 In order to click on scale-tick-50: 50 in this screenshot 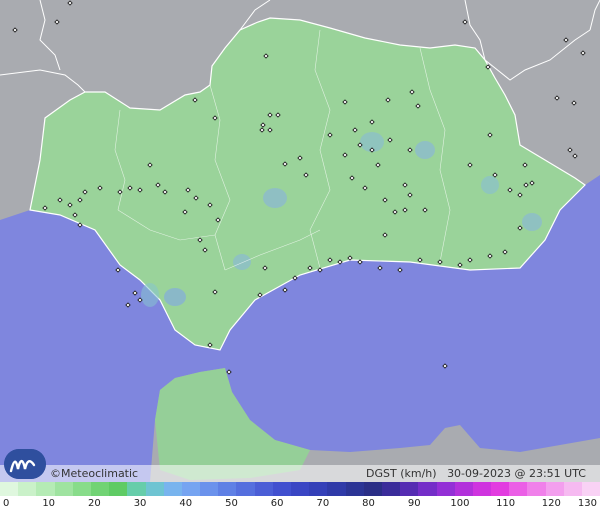, I will do `click(231, 503)`.